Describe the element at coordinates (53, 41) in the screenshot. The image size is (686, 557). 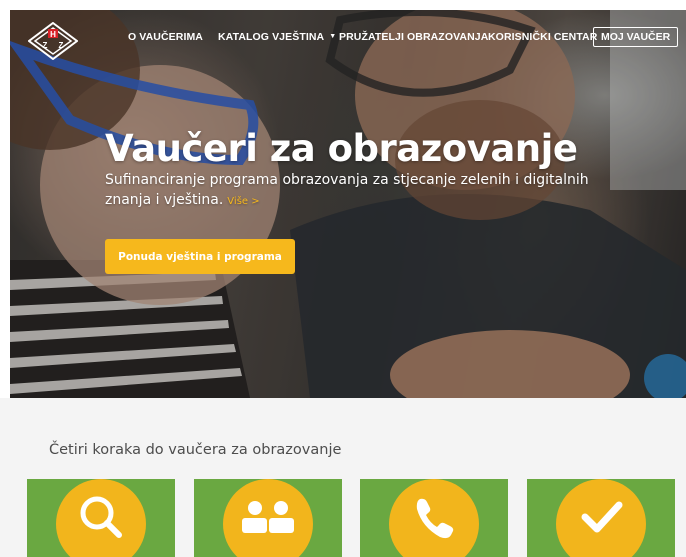
I see `hzz-logo: H Z Z` at that location.